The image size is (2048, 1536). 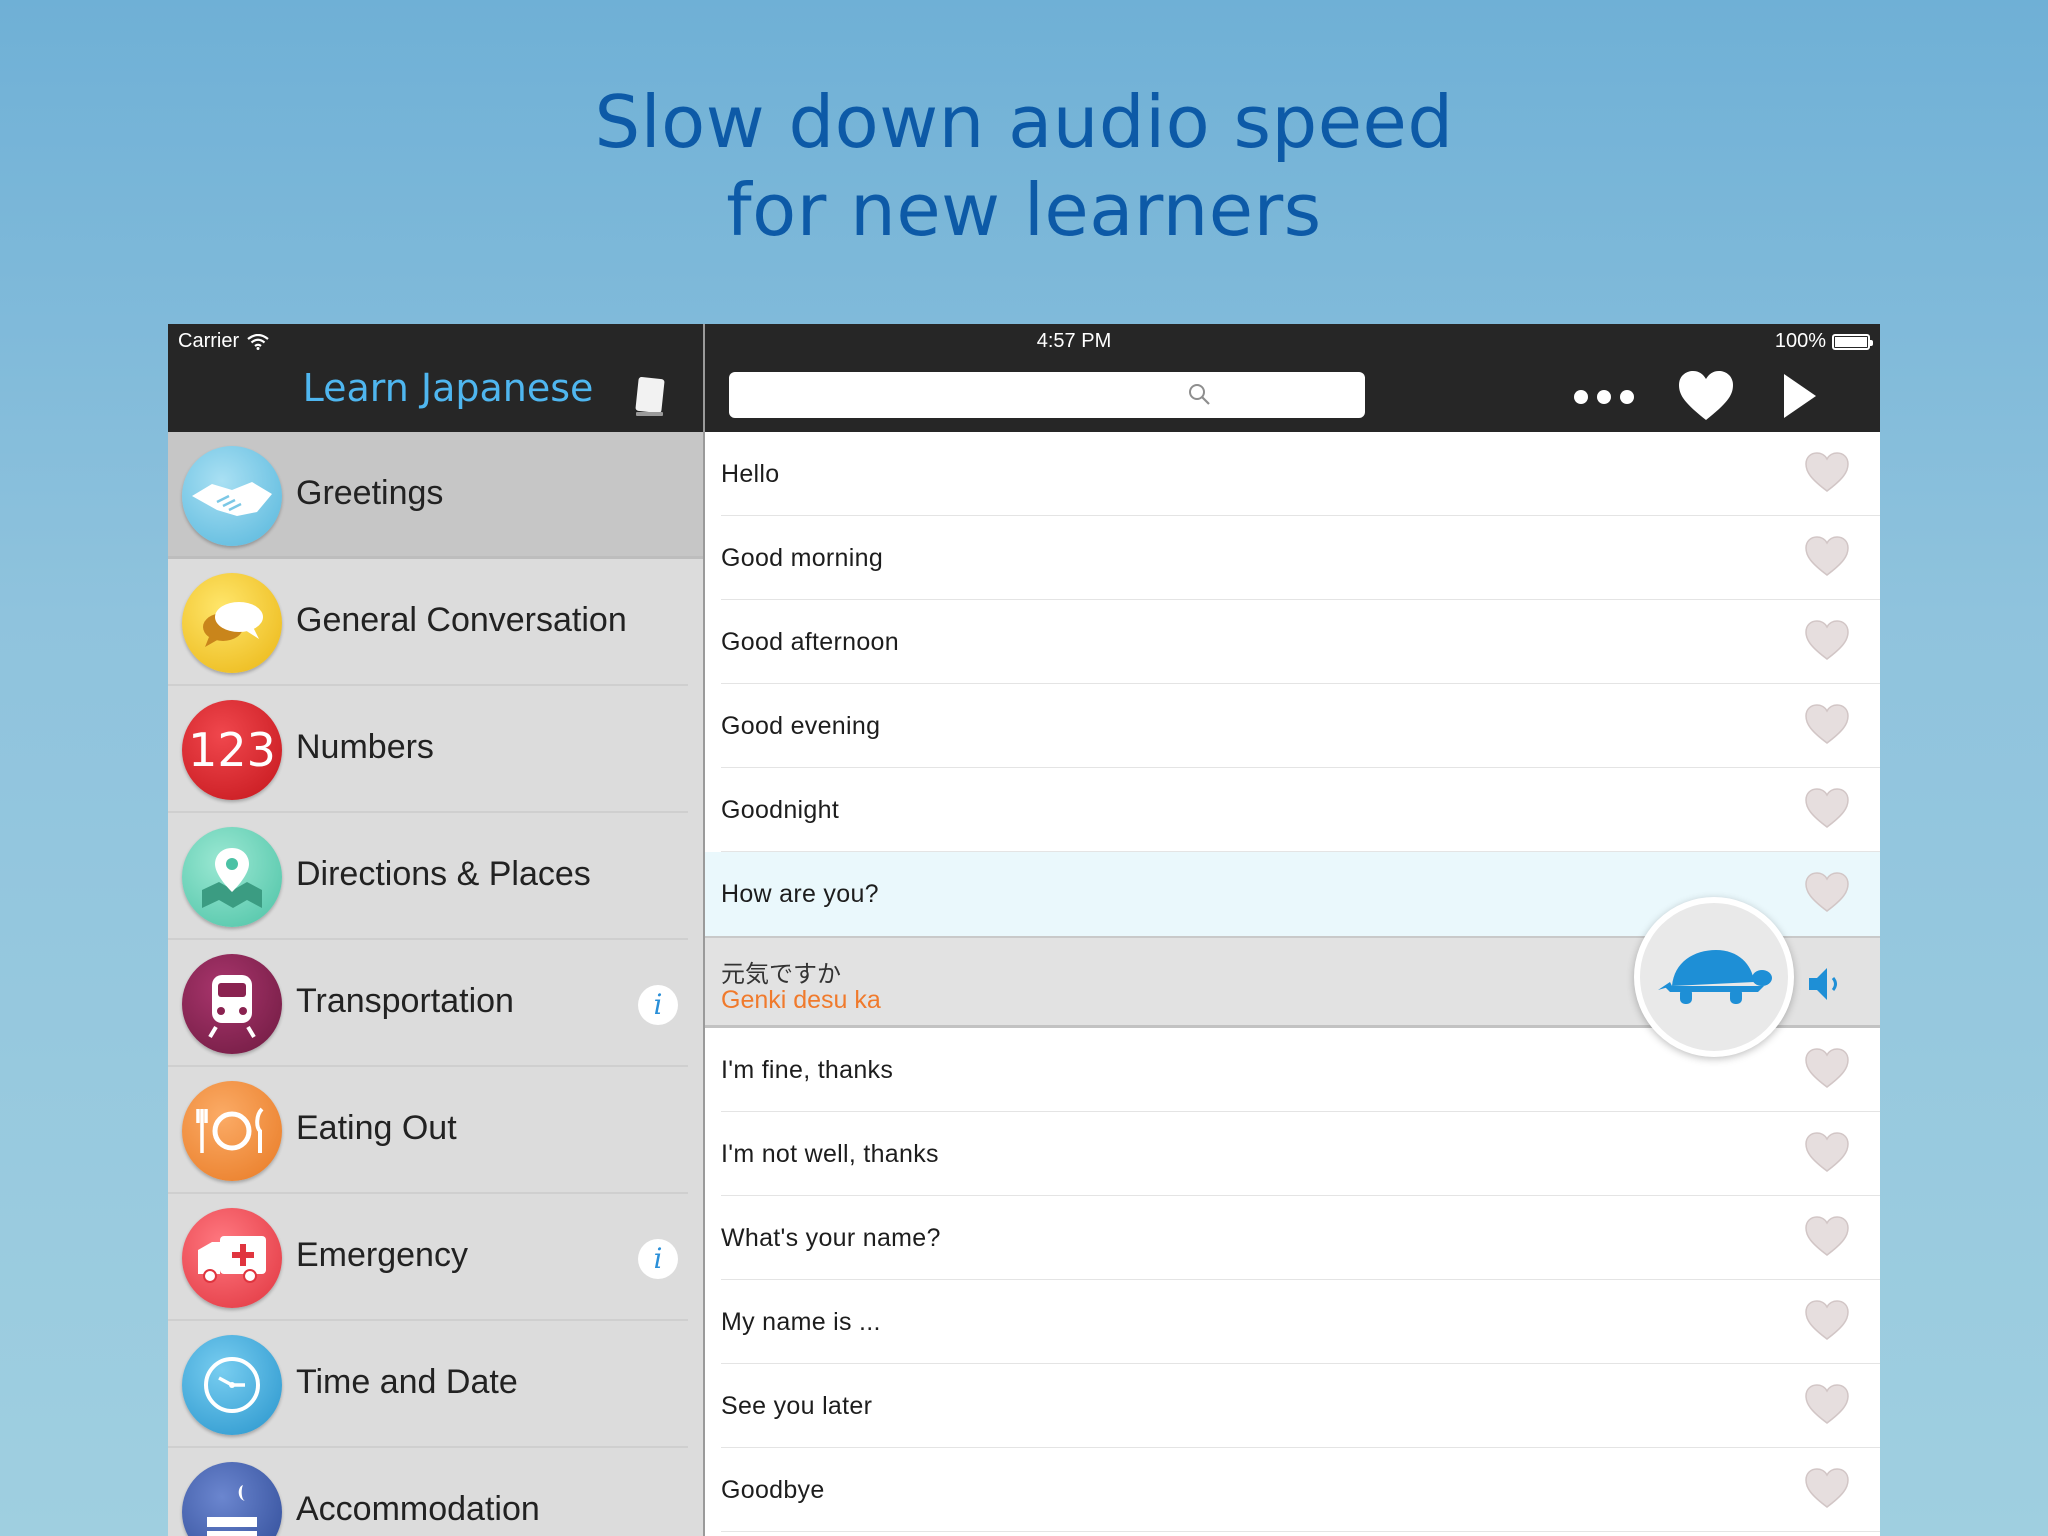 What do you see at coordinates (1852, 341) in the screenshot?
I see `battery-icon` at bounding box center [1852, 341].